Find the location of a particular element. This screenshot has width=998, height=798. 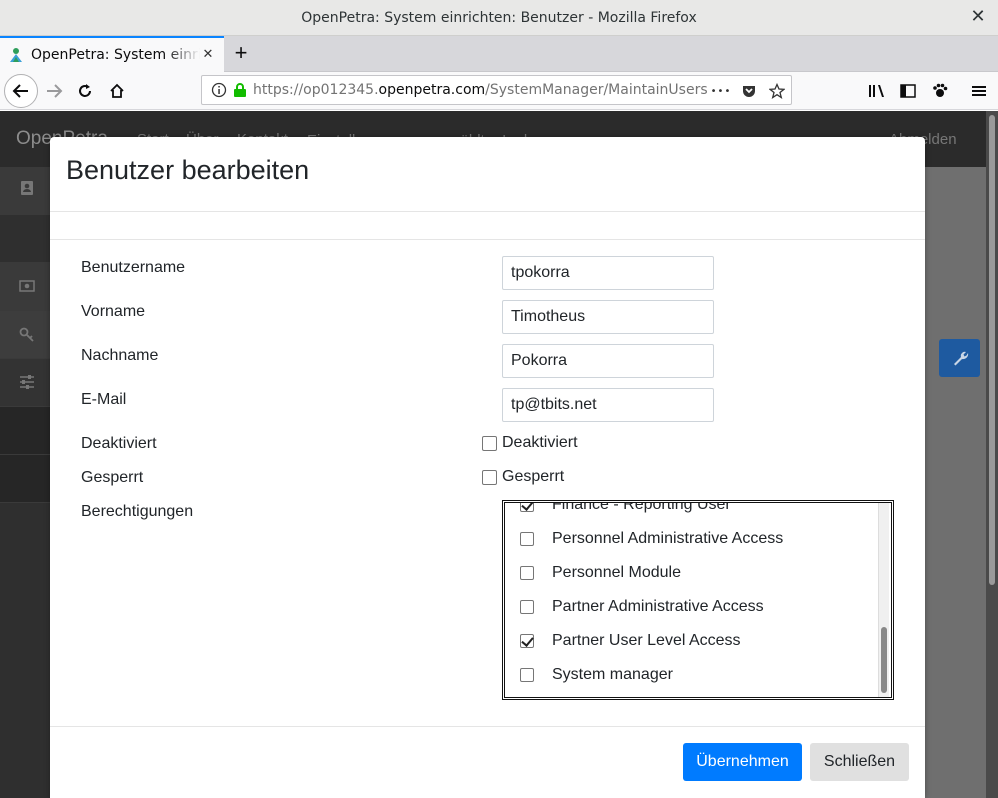

paw-extension-icon is located at coordinates (940, 90).